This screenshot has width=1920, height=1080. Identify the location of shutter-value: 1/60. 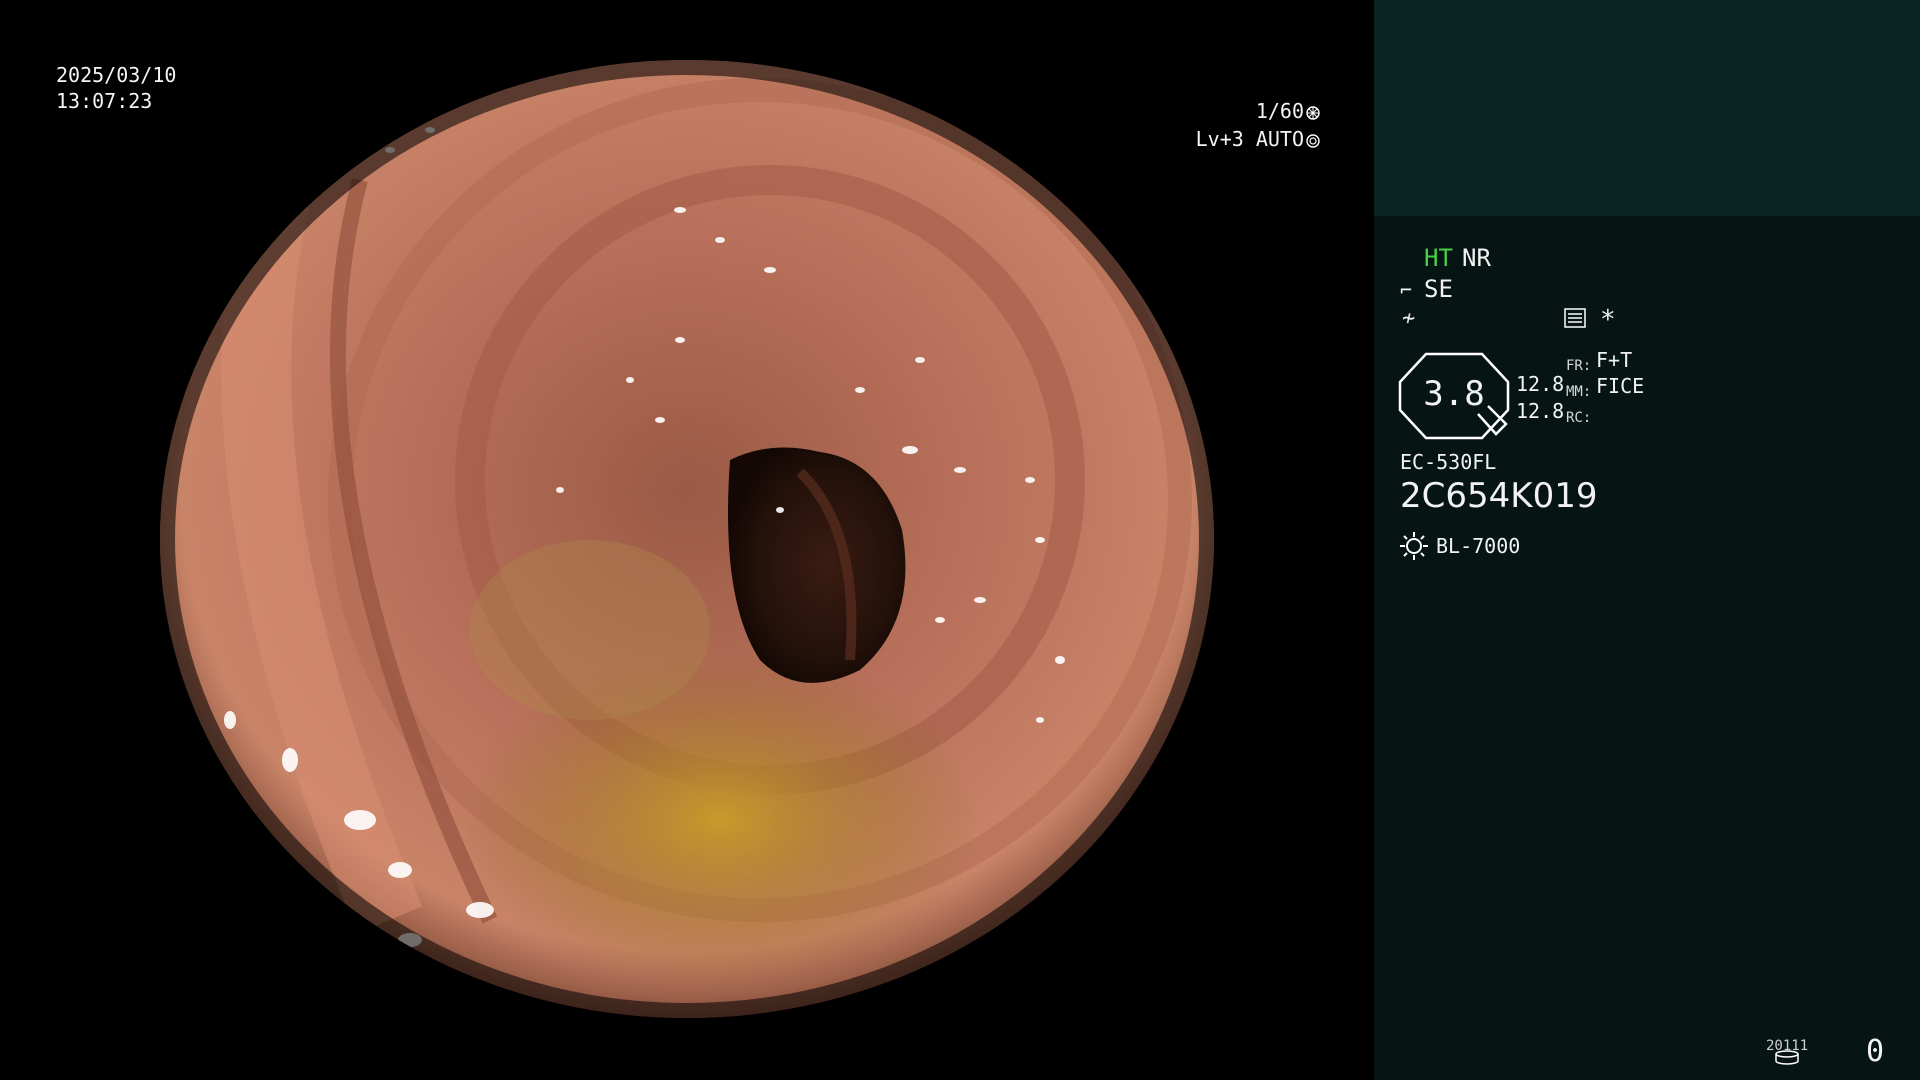
(1279, 111).